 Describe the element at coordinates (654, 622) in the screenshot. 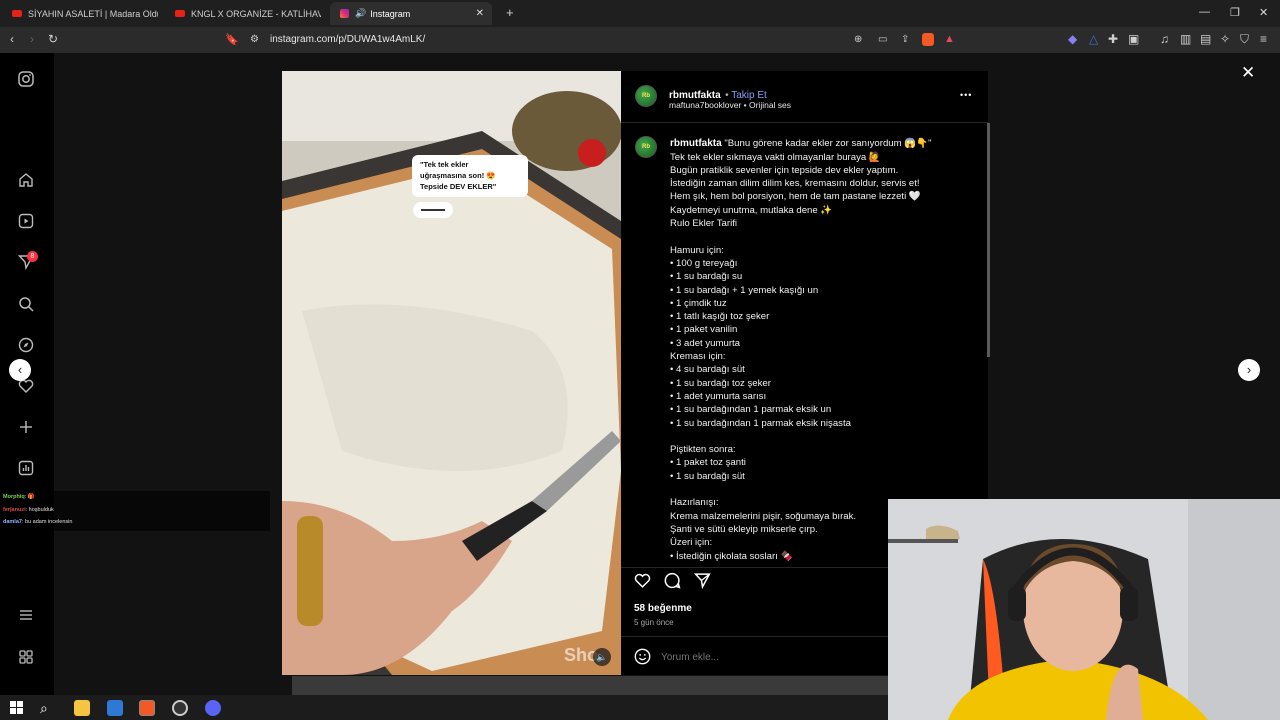

I see `post-time: 5 gün önce` at that location.